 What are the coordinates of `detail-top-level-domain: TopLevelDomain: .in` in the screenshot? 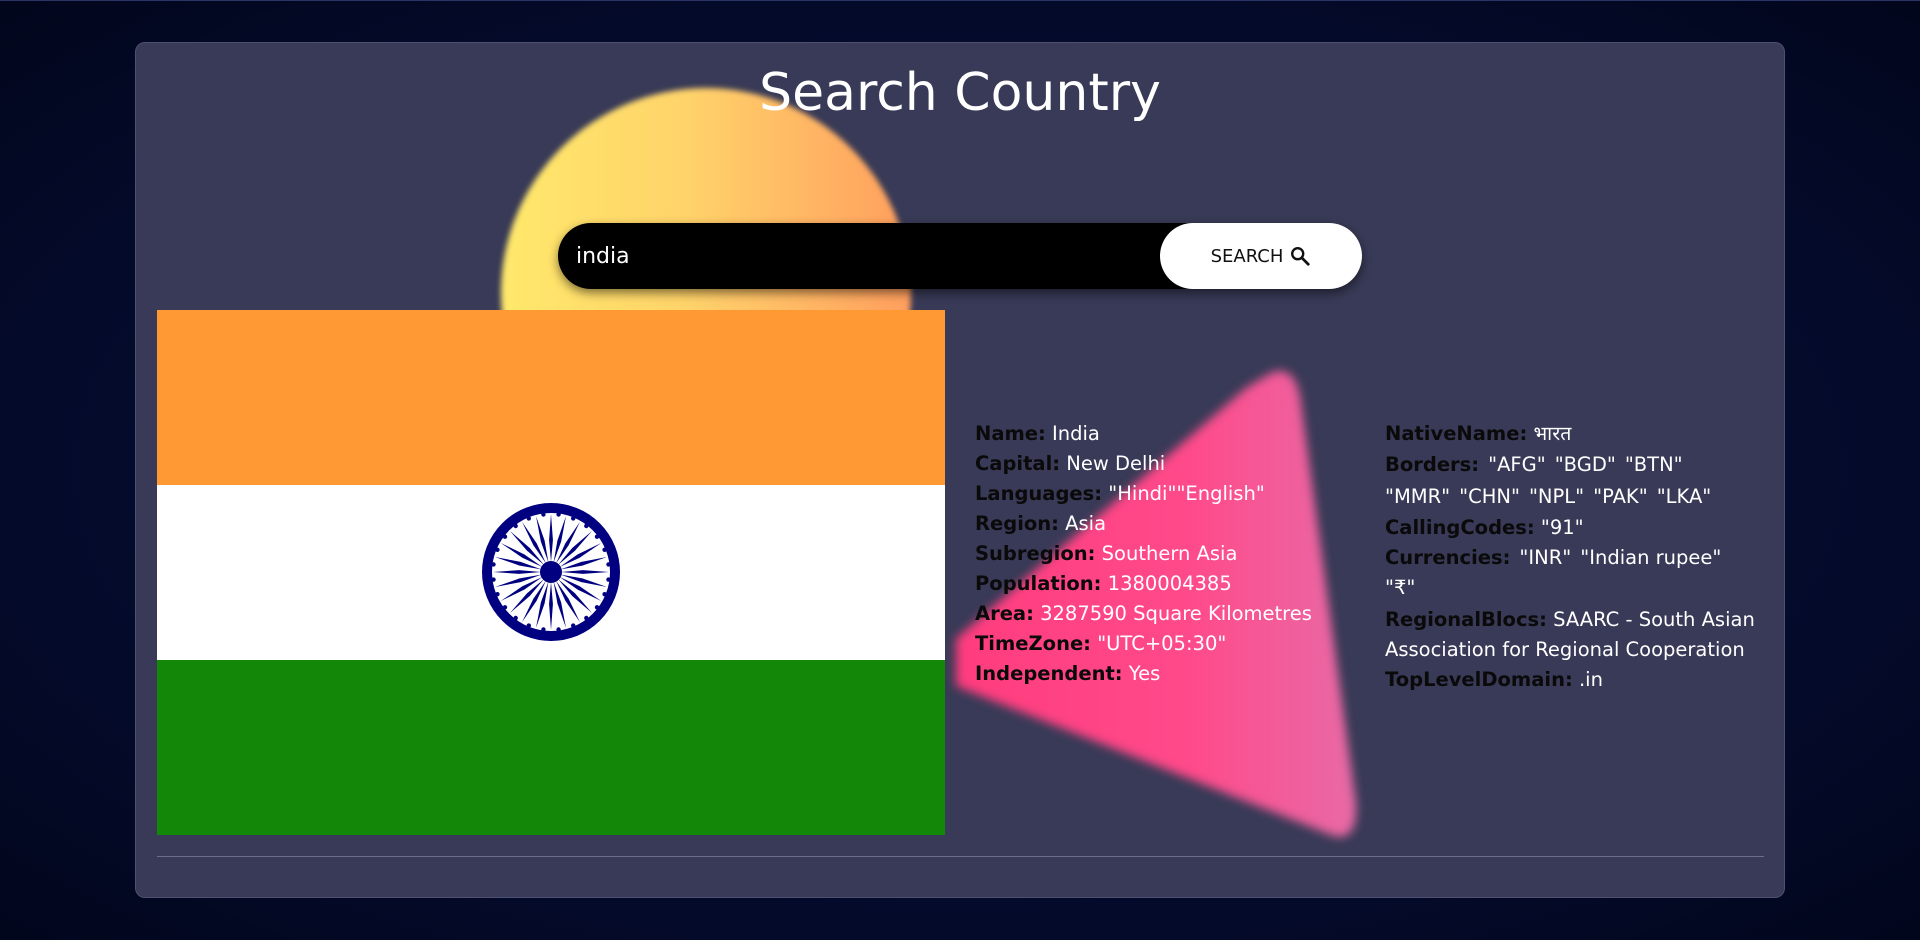 It's located at (1494, 679).